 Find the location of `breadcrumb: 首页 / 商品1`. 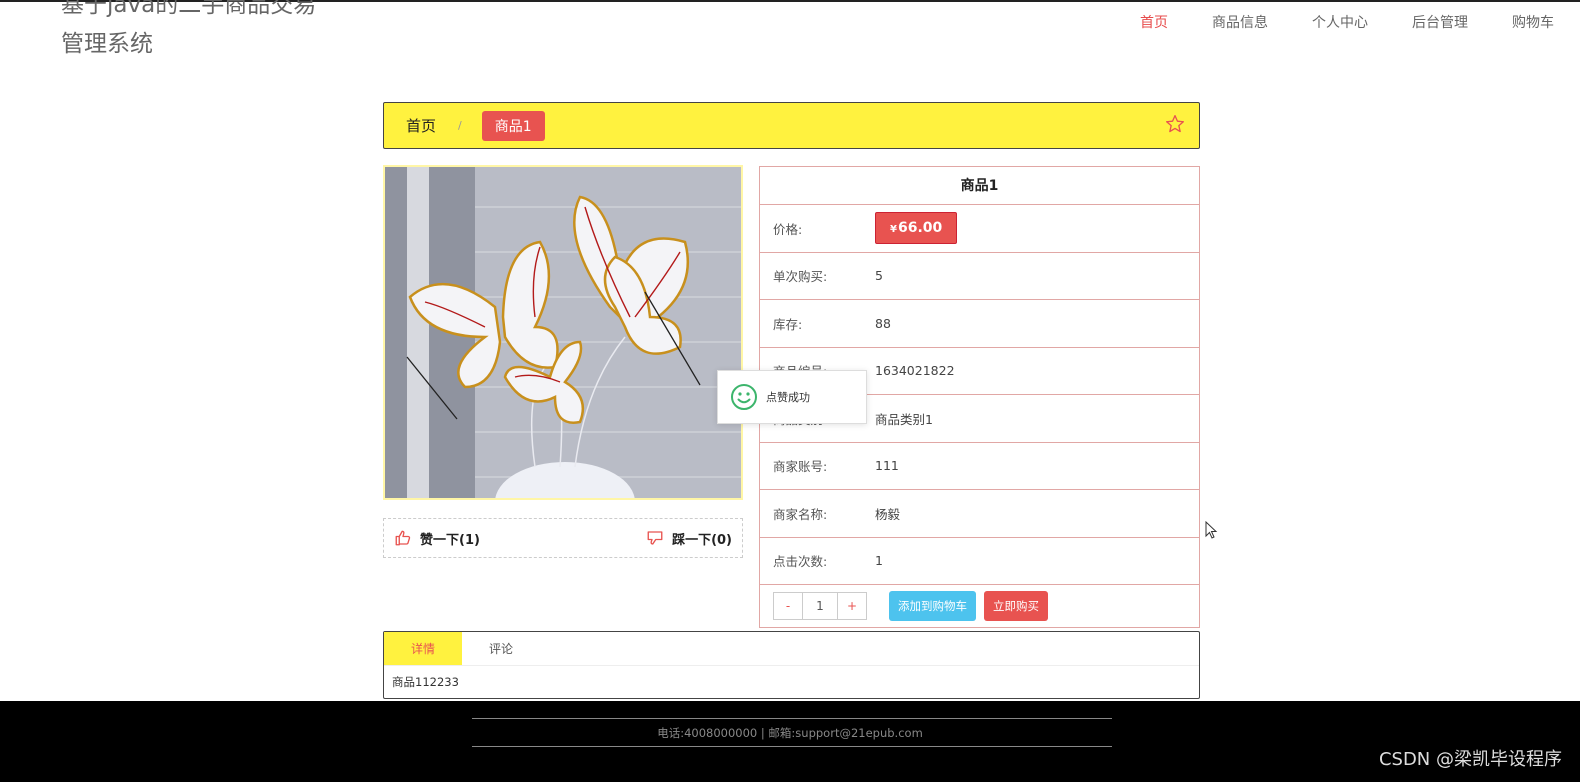

breadcrumb: 首页 / 商品1 is located at coordinates (791, 125).